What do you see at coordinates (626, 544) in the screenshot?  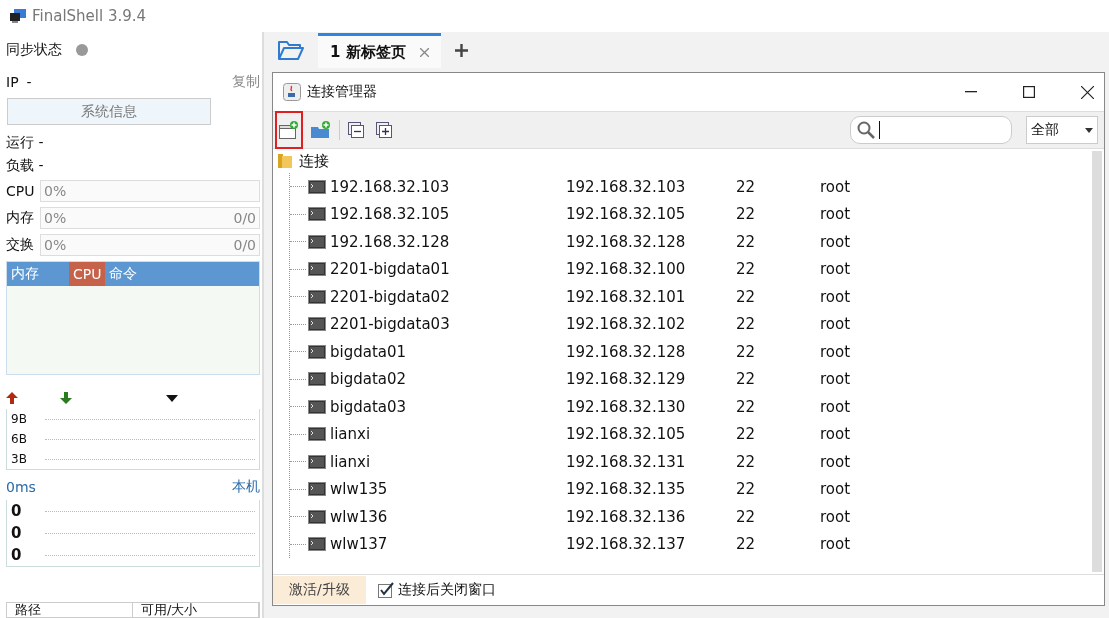 I see `host-cell-text: 192.168.32.137` at bounding box center [626, 544].